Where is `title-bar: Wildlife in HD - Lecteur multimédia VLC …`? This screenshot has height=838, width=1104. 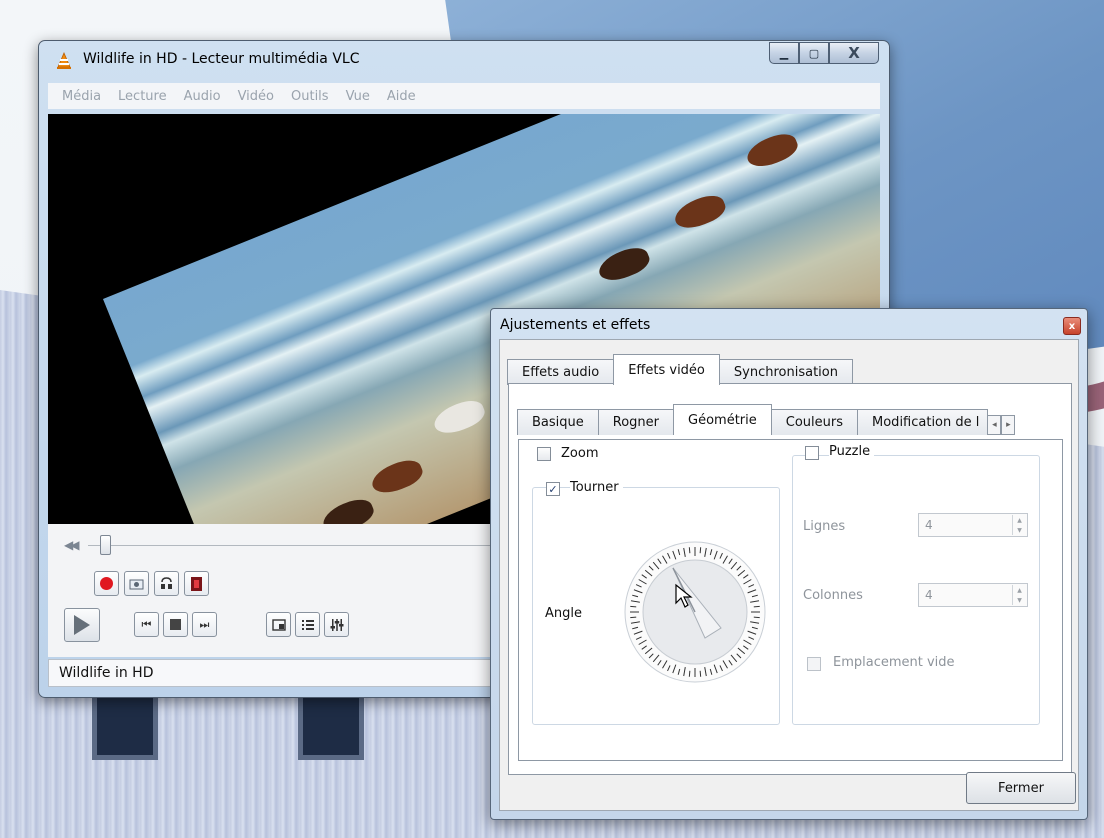 title-bar: Wildlife in HD - Lecteur multimédia VLC … is located at coordinates (464, 61).